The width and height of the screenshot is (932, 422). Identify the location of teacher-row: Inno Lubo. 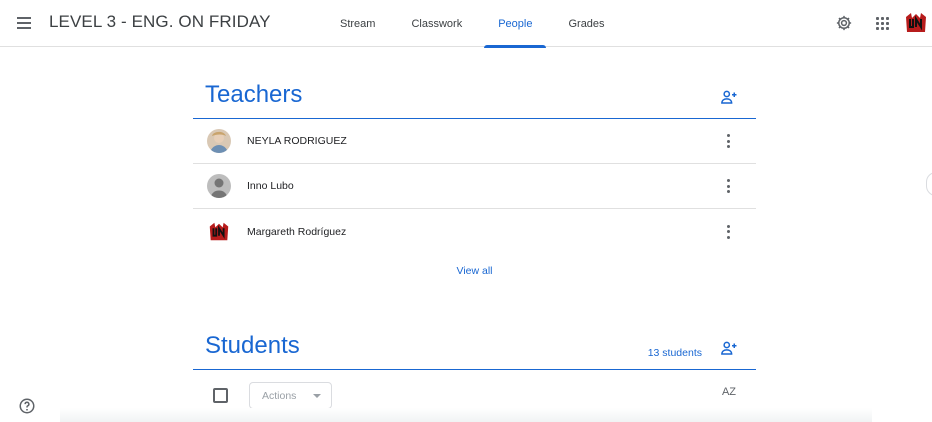
(474, 186).